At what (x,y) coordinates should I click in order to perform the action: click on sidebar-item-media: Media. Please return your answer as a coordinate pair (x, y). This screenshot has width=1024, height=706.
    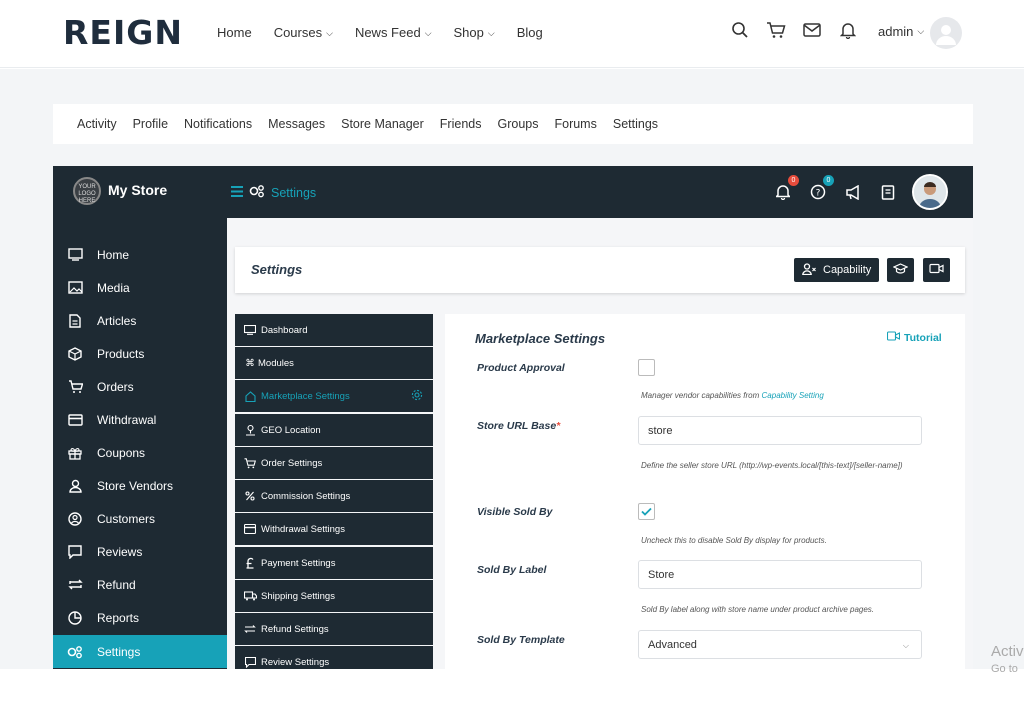
    Looking at the image, I should click on (140, 287).